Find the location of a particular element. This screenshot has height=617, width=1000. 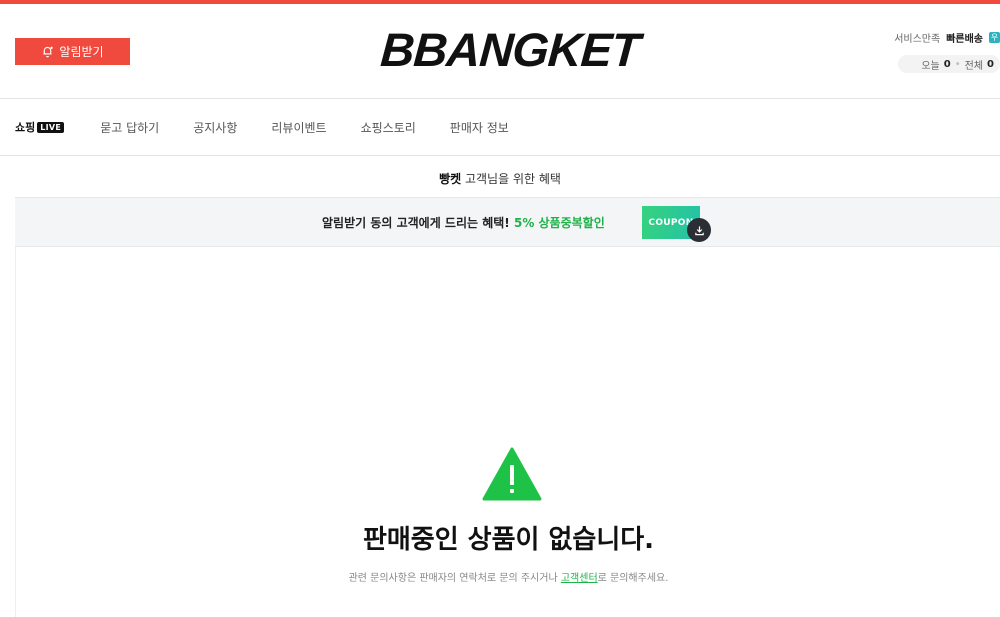

store-nav: 쇼핑 LIVE 묻고 답하기 공지사항 리뷰이벤트 쇼핑스토리 판매자 정보 is located at coordinates (500, 127).